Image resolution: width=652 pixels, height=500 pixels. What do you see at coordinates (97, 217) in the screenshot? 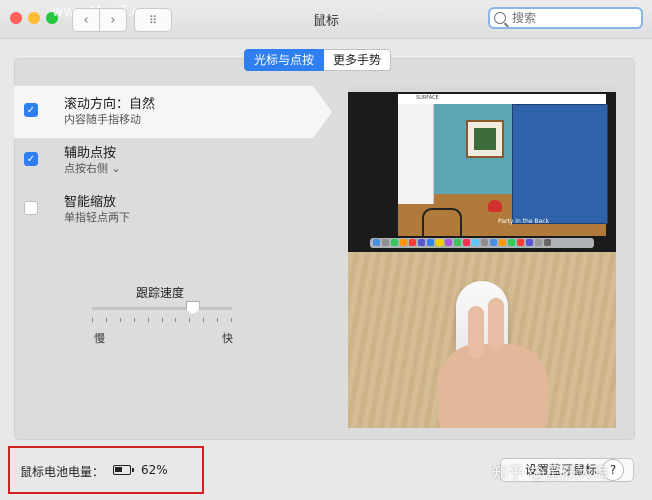
I see `smart-zoom-subtitle: 单指轻点两下` at bounding box center [97, 217].